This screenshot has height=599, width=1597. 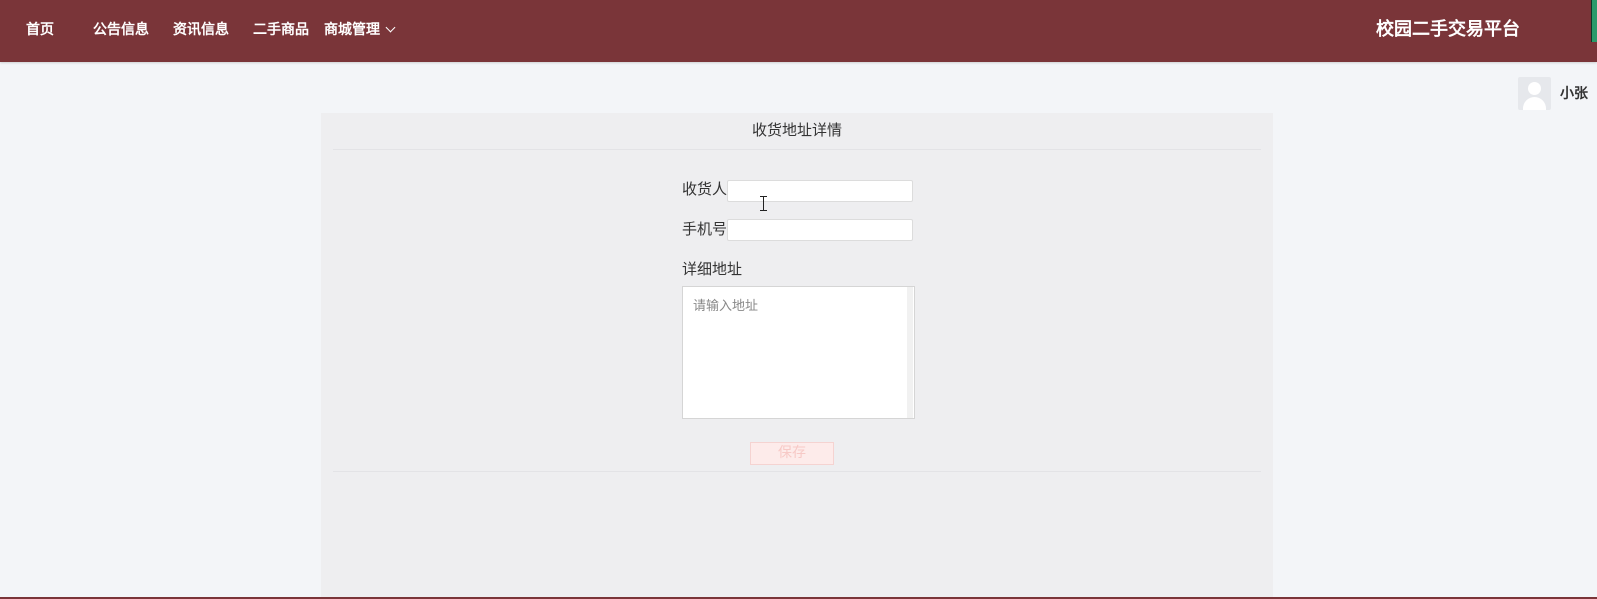 I want to click on phone-label: 手机号, so click(x=705, y=229).